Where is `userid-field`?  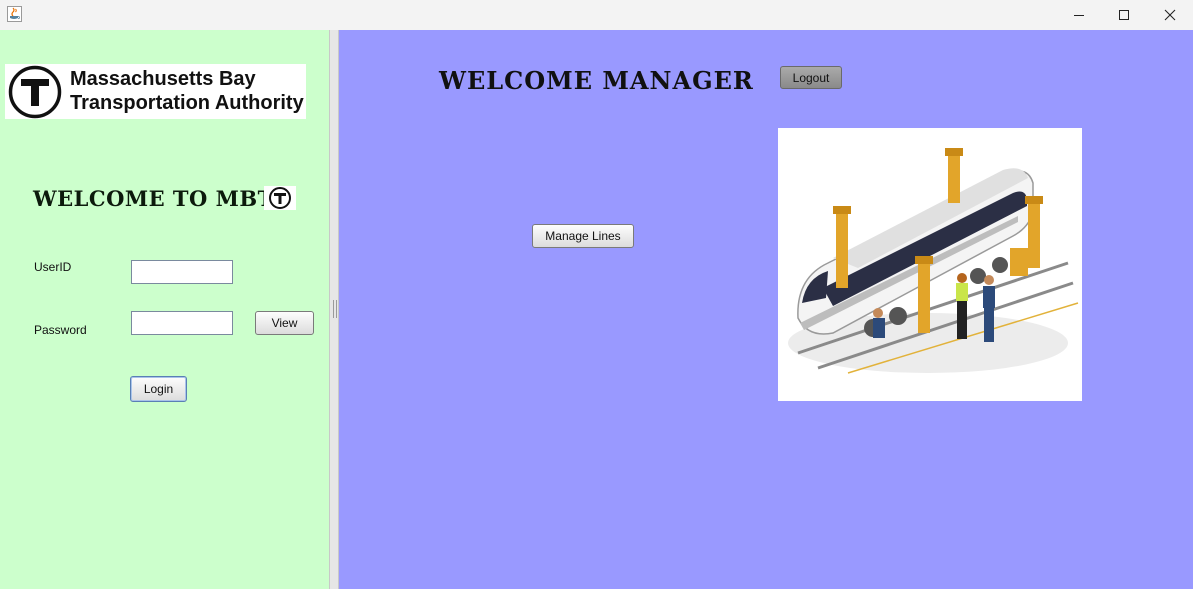 userid-field is located at coordinates (182, 272).